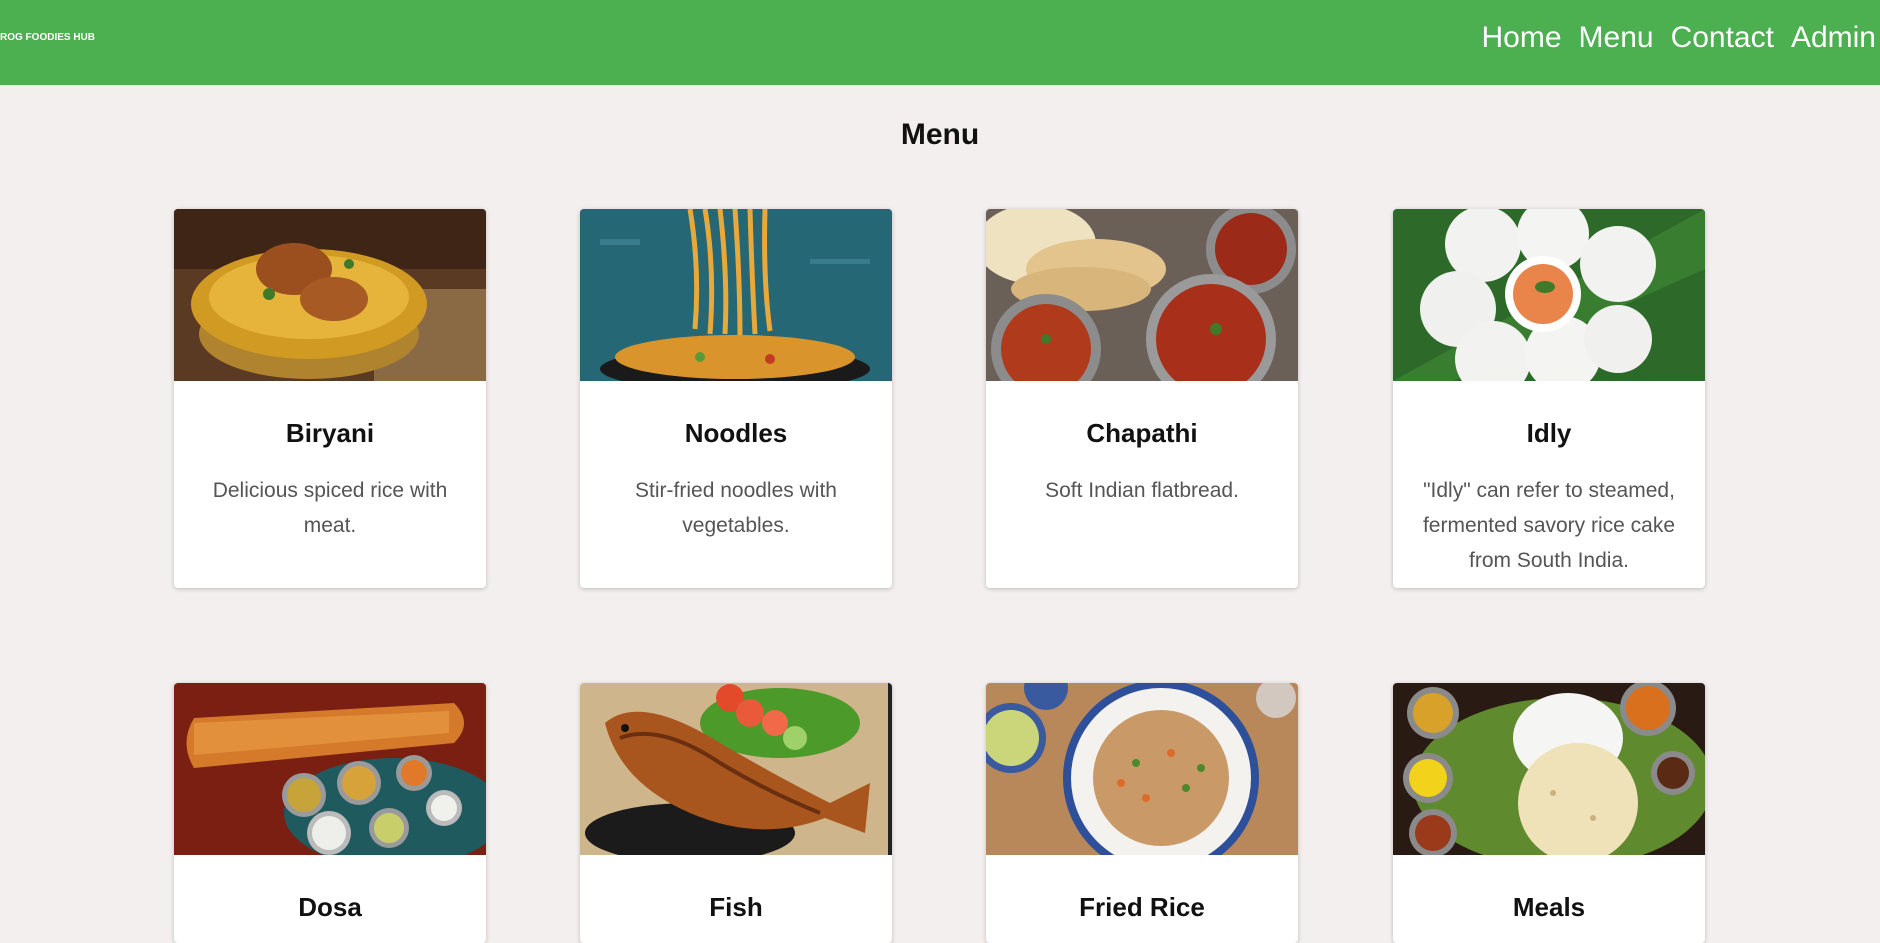 The width and height of the screenshot is (1880, 943). I want to click on menu-card-meals: Meals, so click(1549, 813).